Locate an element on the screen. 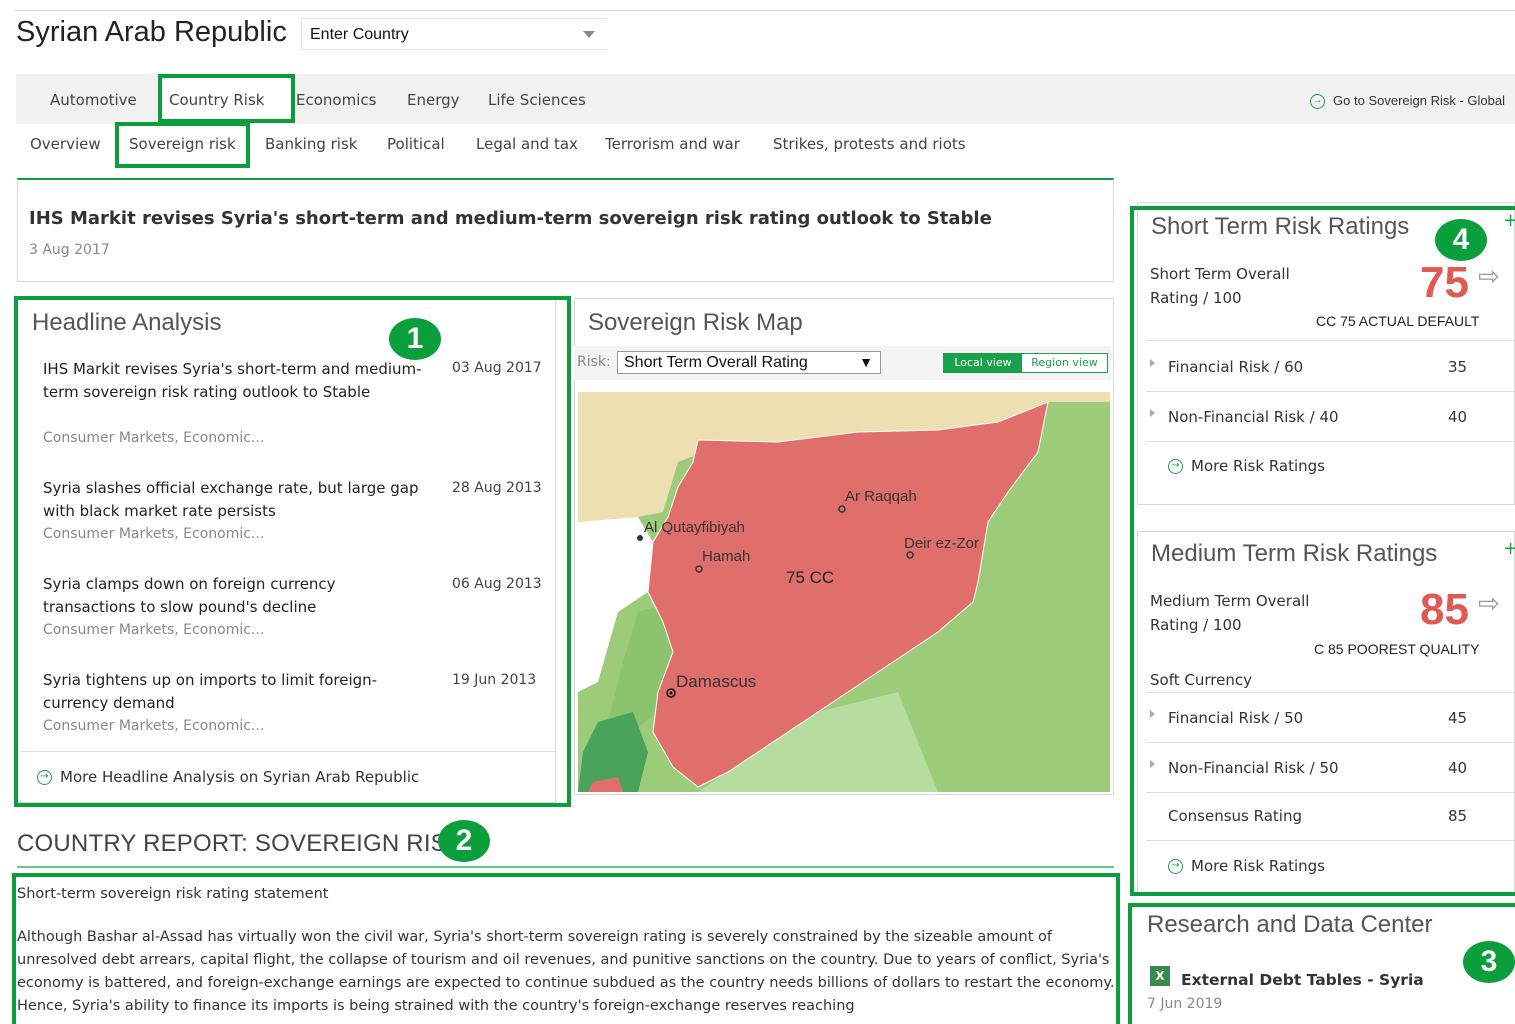  short-term-overall-value: 75 is located at coordinates (1444, 282).